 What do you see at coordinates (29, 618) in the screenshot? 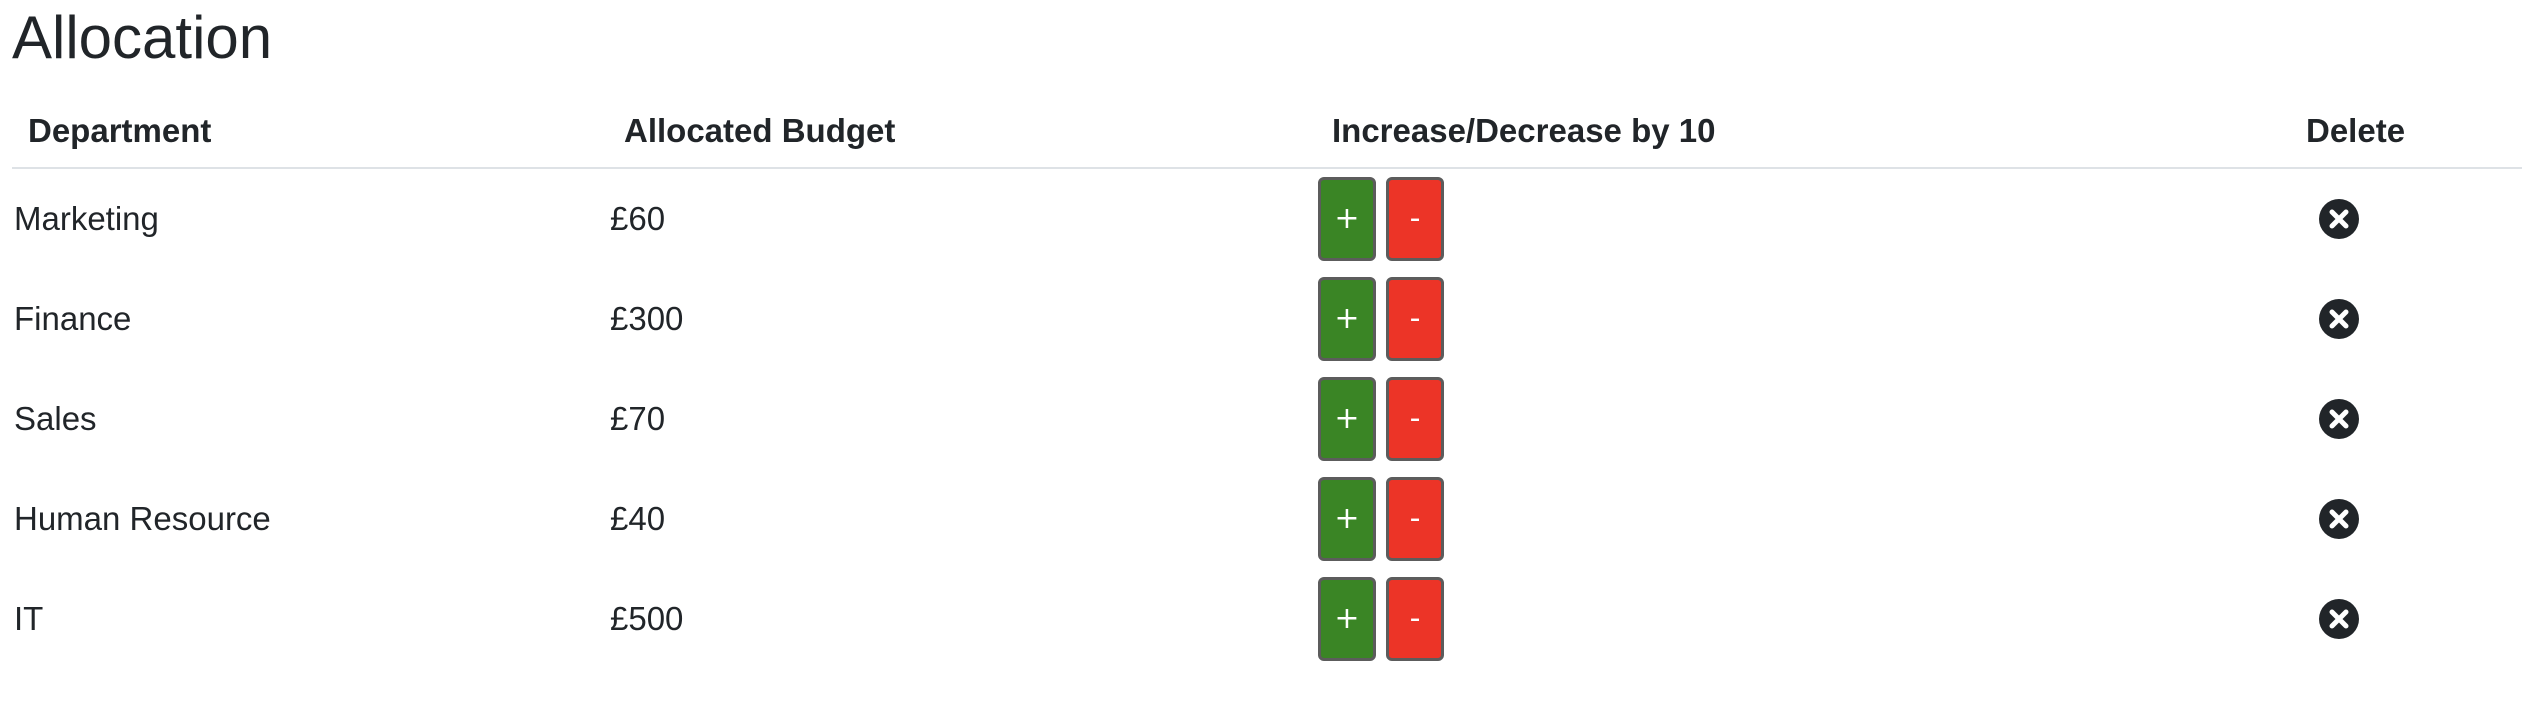
I see `department-name: IT` at bounding box center [29, 618].